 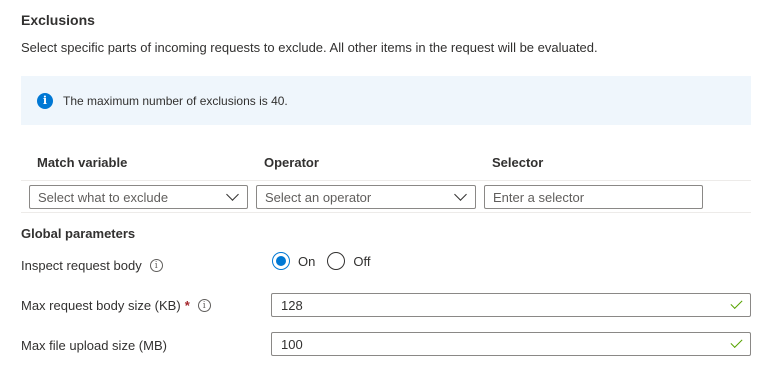 What do you see at coordinates (78, 233) in the screenshot?
I see `global-parameters-title: Global parameters` at bounding box center [78, 233].